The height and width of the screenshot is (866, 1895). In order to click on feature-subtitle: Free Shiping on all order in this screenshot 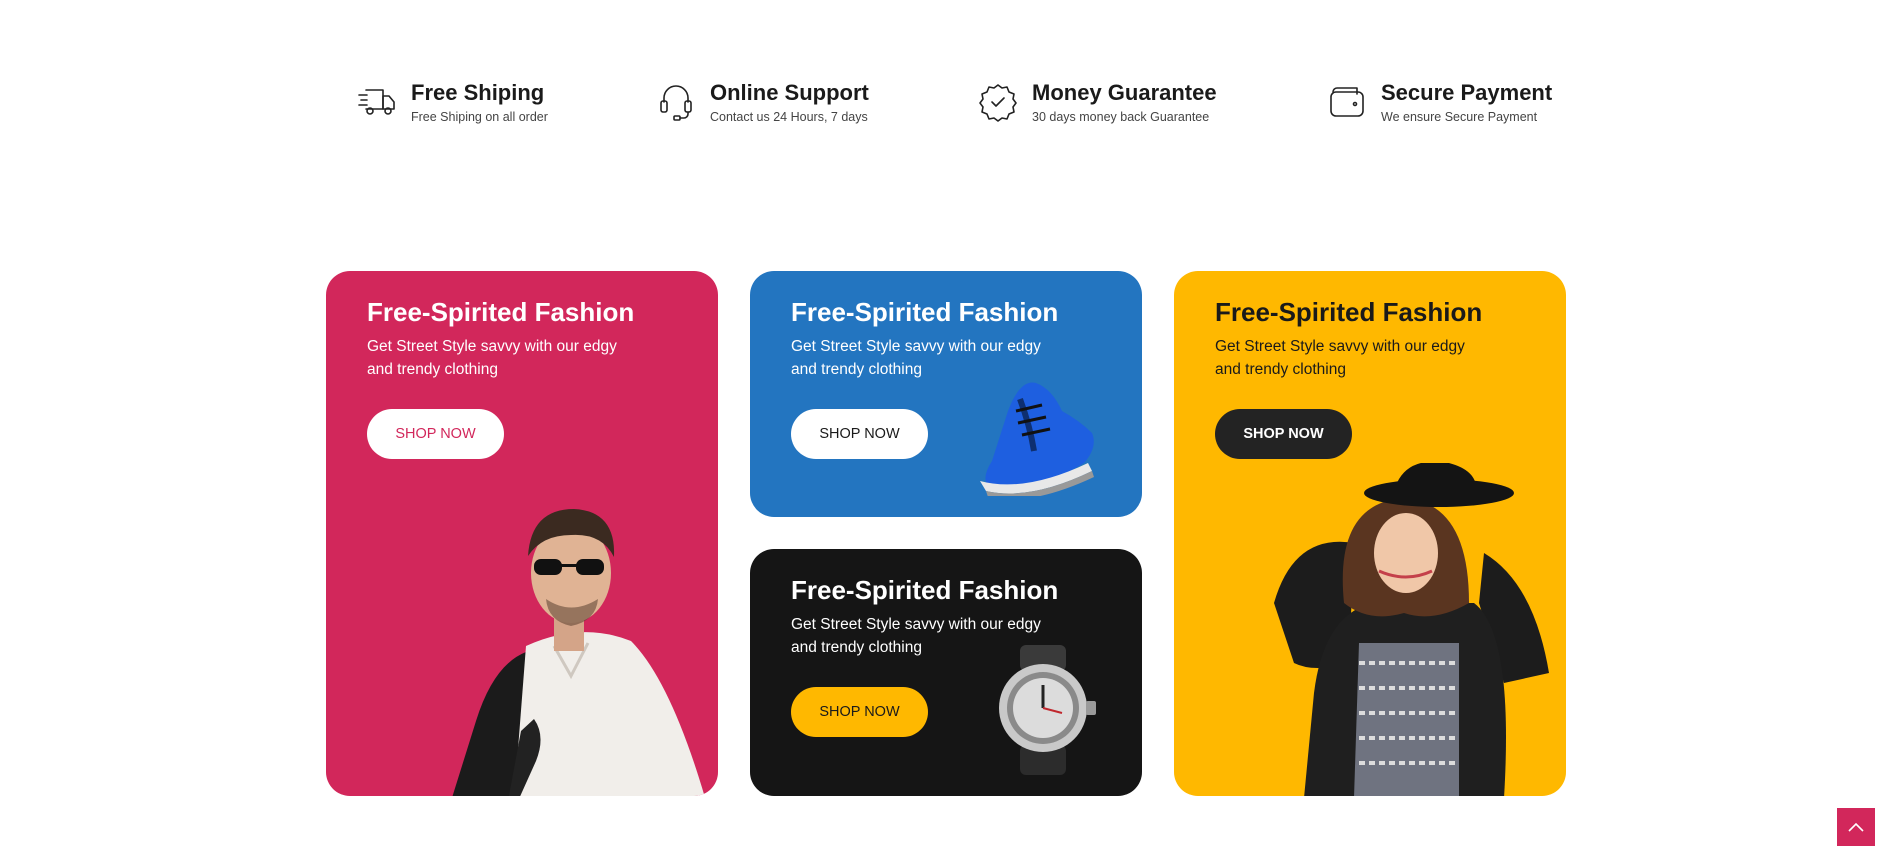, I will do `click(479, 117)`.